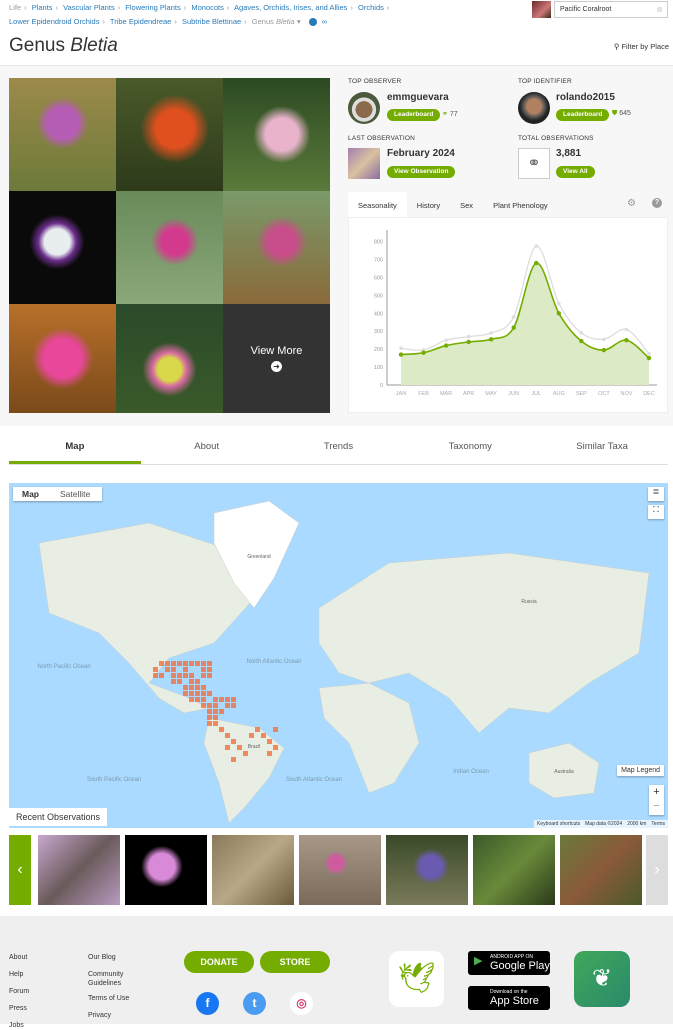 The image size is (673, 1030). Describe the element at coordinates (211, 21) in the screenshot. I see `breadcrumb-subtribe: Subtribe Blettinae` at that location.